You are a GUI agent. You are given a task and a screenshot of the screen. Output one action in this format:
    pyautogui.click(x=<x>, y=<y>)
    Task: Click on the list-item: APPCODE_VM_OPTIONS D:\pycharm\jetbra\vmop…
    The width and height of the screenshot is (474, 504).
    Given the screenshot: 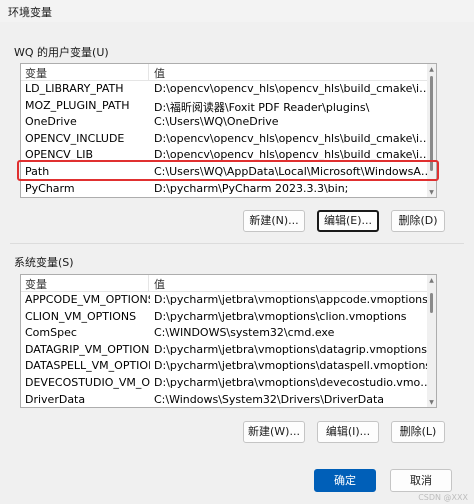 What is the action you would take?
    pyautogui.click(x=228, y=300)
    